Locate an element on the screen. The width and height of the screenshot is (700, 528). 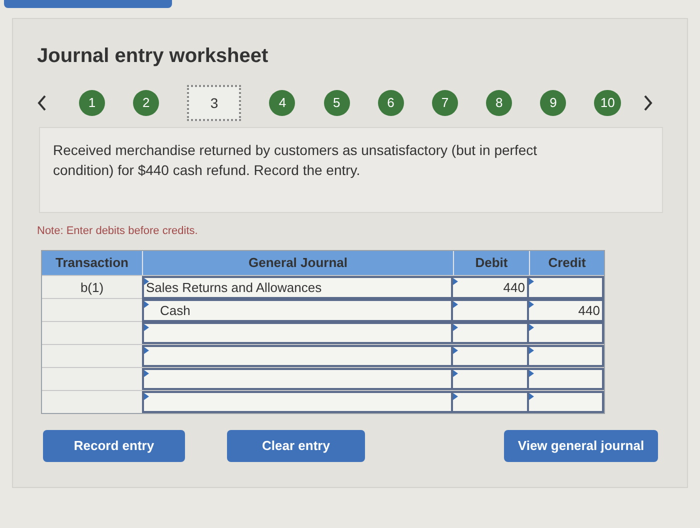
step-tab: 7 is located at coordinates (445, 103).